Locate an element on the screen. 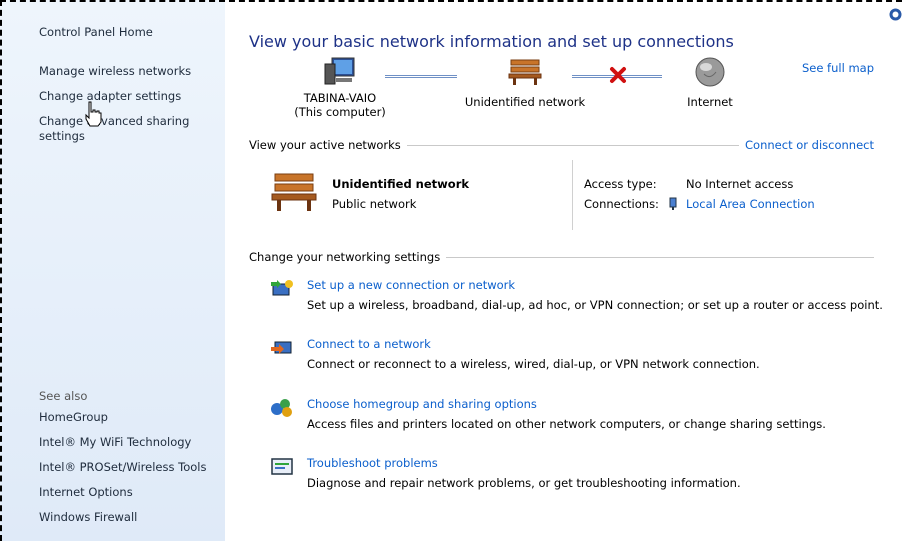 The height and width of the screenshot is (541, 902). bench-icon is located at coordinates (525, 72).